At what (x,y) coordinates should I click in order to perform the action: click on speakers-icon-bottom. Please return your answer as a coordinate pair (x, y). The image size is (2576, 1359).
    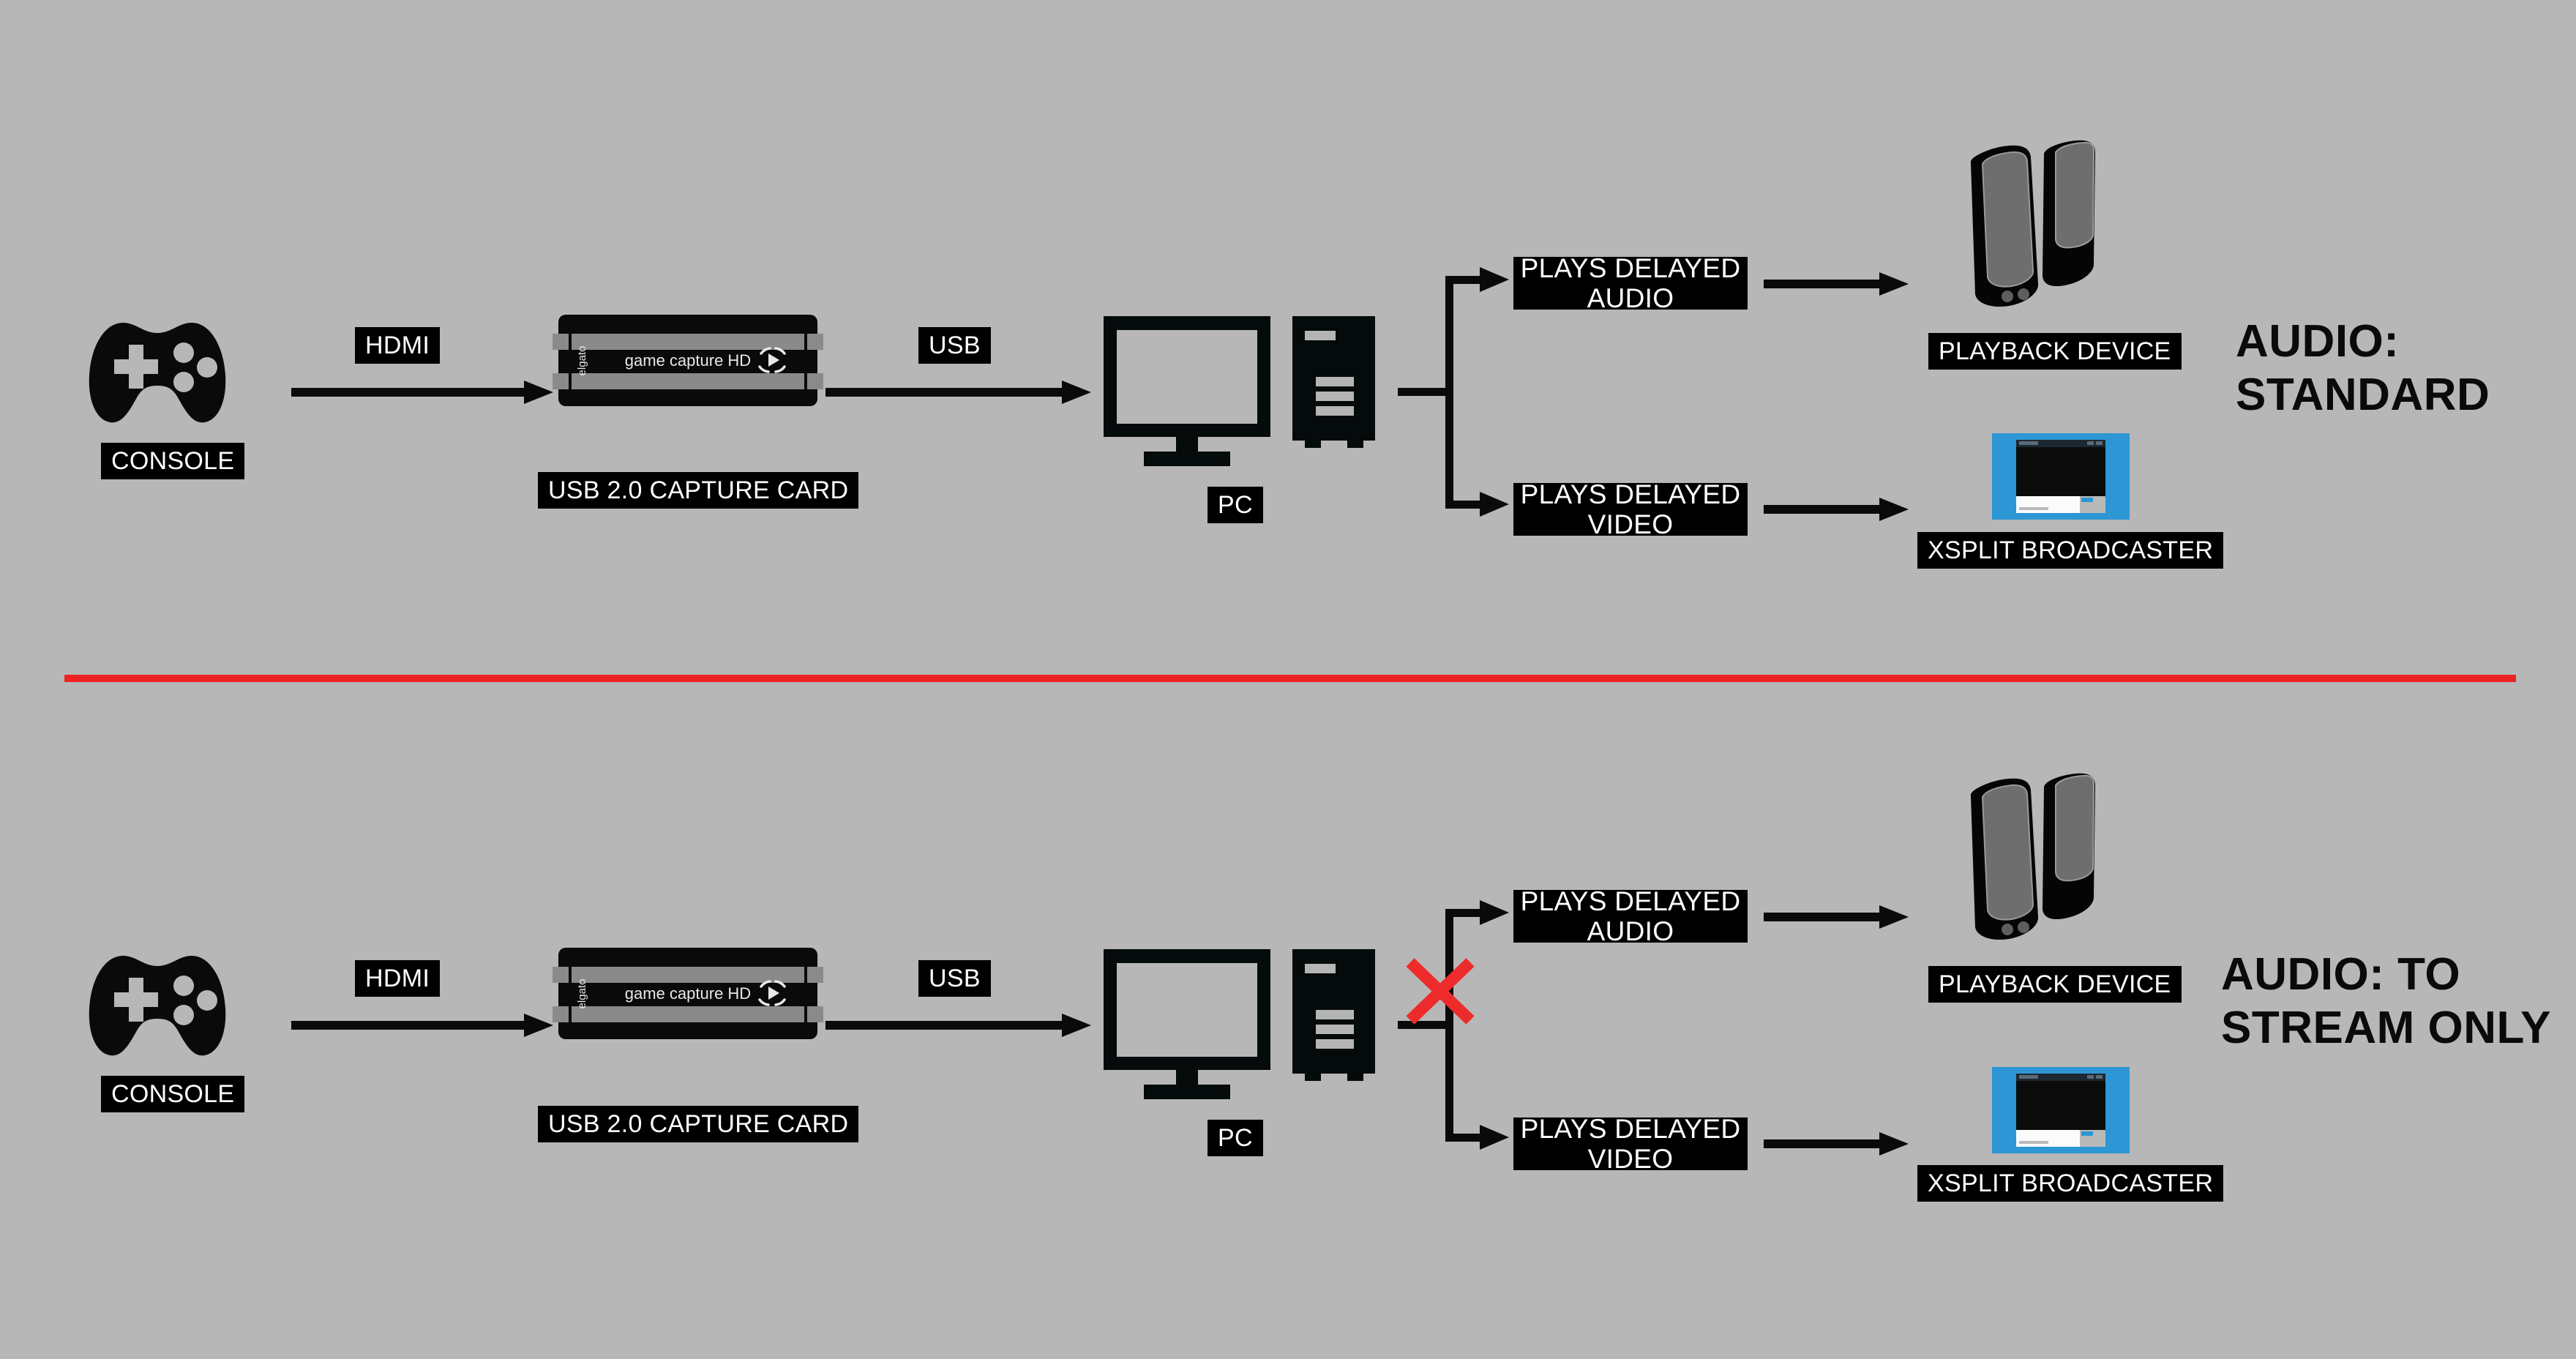
    Looking at the image, I should click on (2029, 860).